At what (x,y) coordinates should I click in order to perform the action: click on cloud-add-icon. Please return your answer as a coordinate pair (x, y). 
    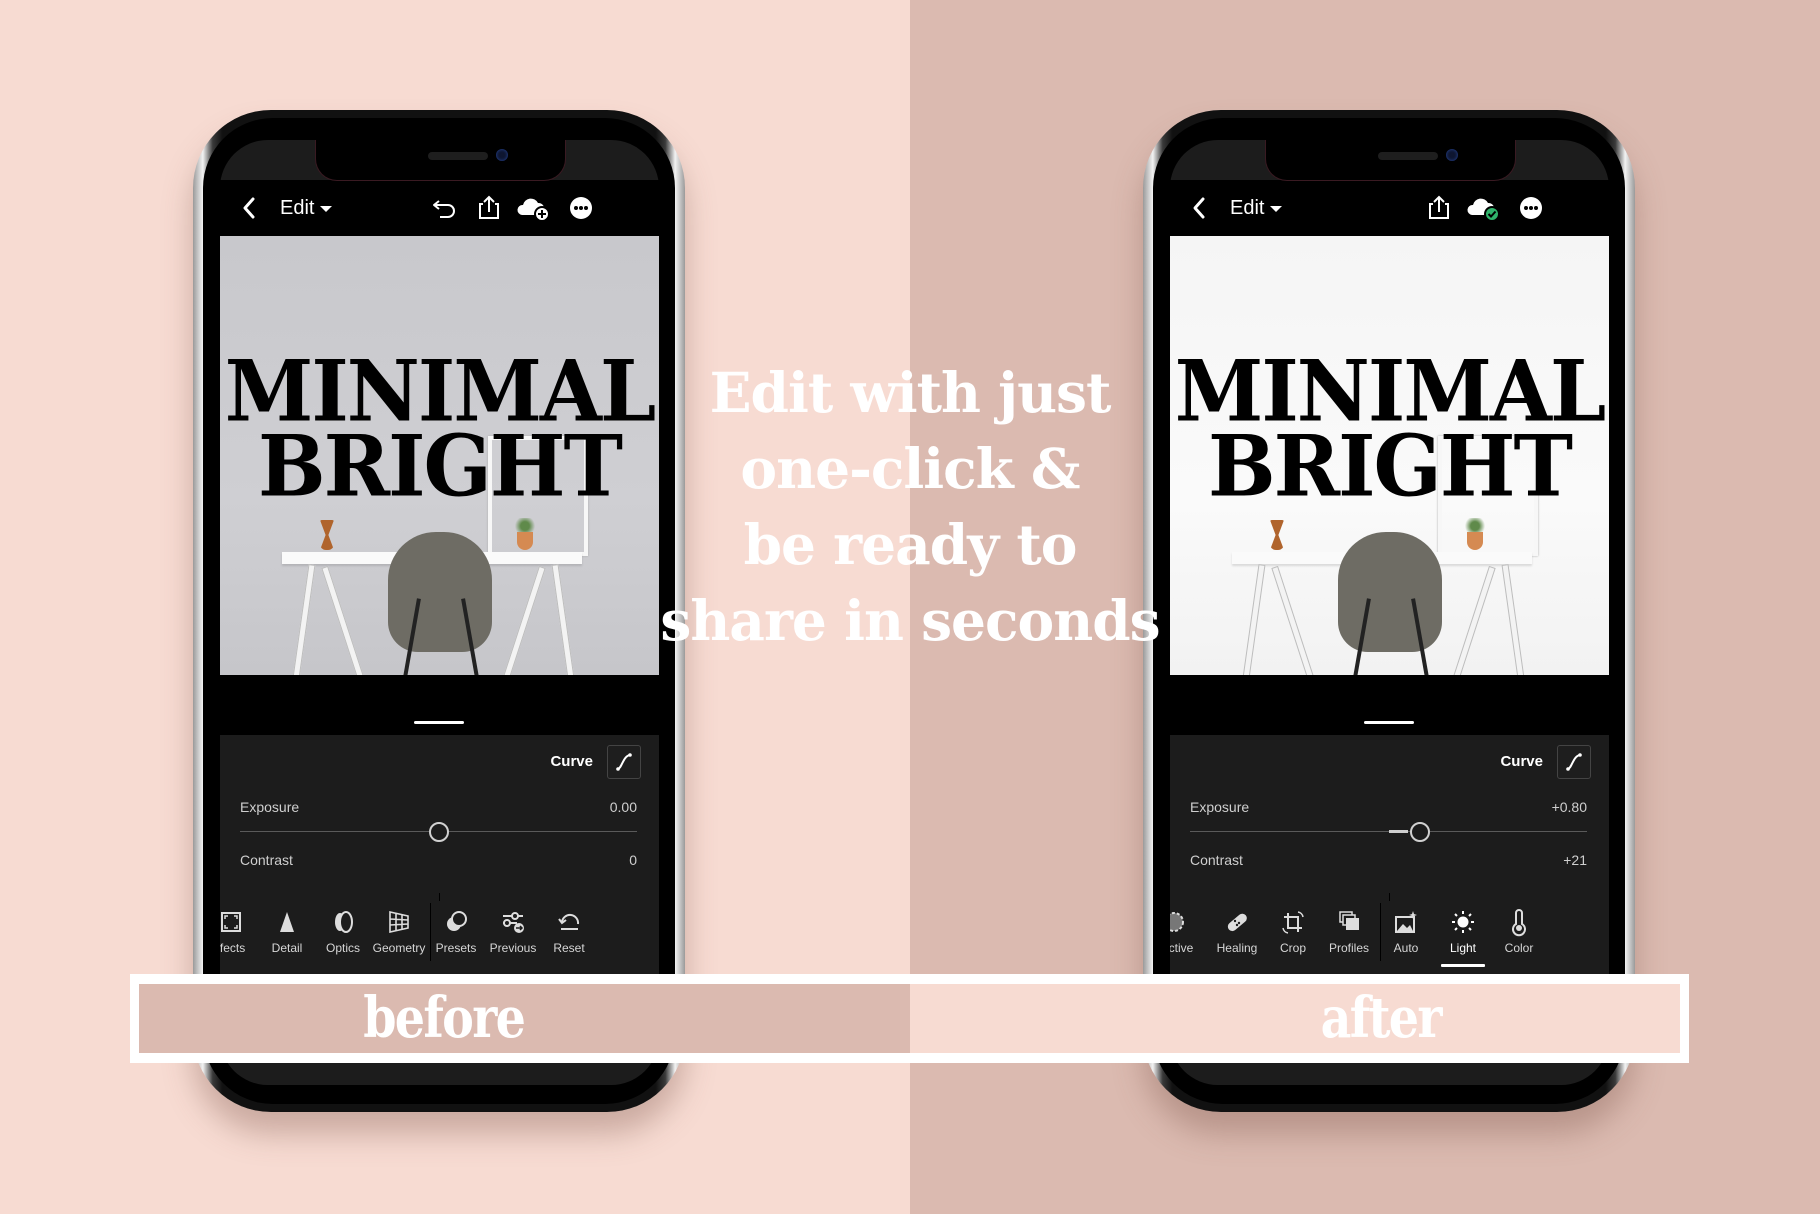
    Looking at the image, I should click on (533, 210).